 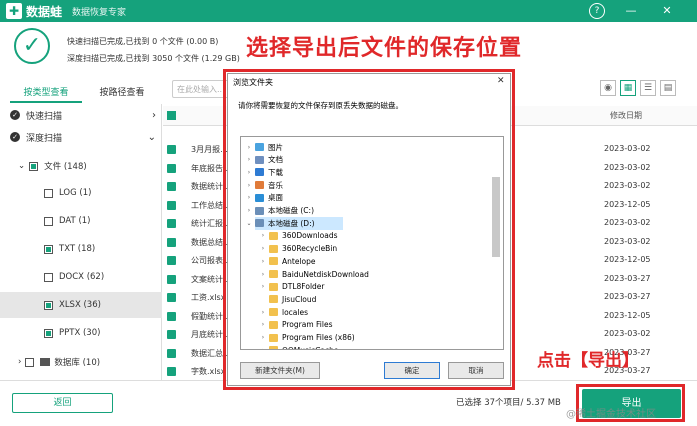 I want to click on ok-button: 确定, so click(x=412, y=370).